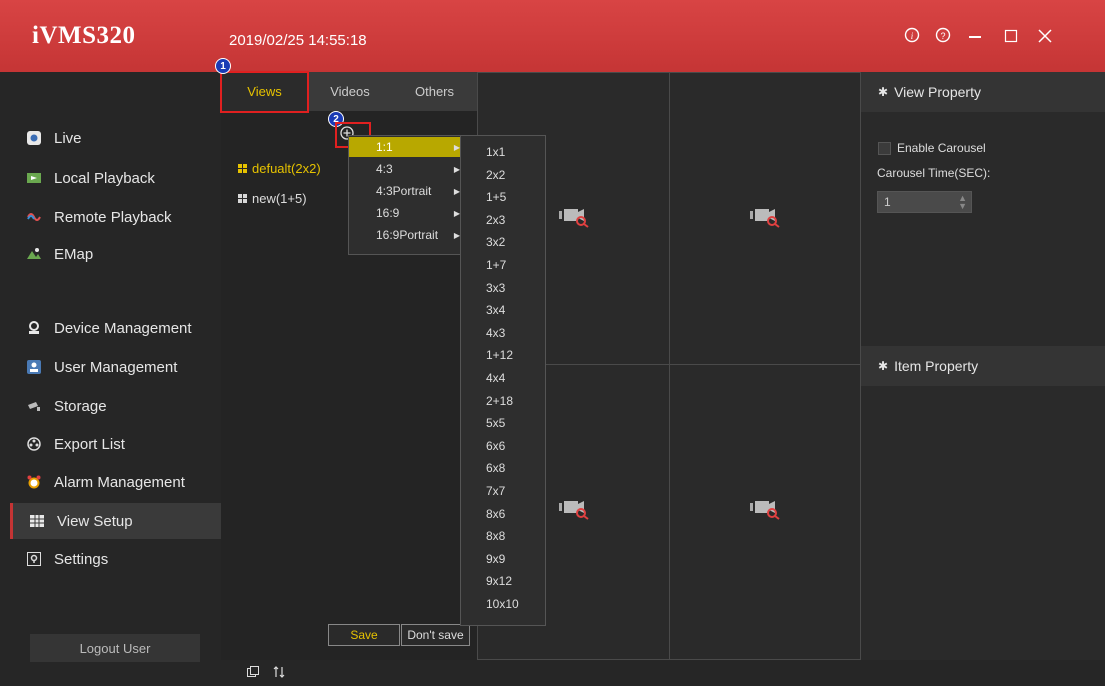 This screenshot has height=686, width=1105. What do you see at coordinates (34, 482) in the screenshot?
I see `alarm-icon` at bounding box center [34, 482].